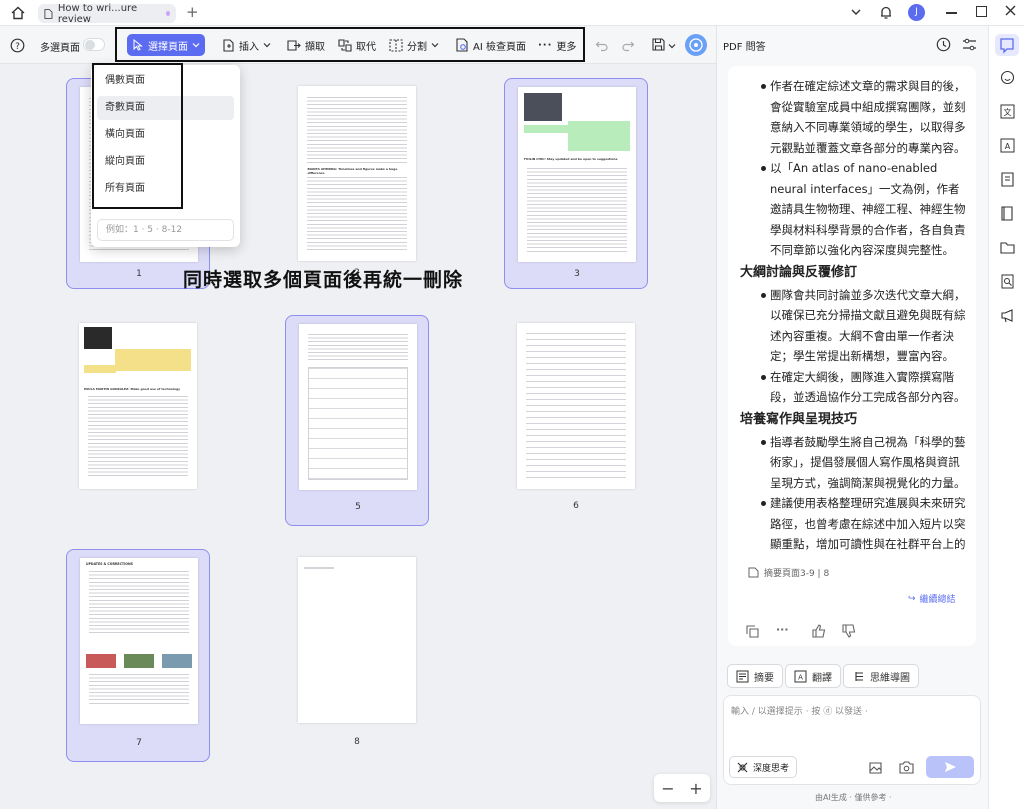 This screenshot has height=809, width=1024. What do you see at coordinates (696, 45) in the screenshot?
I see `ai-assistant-icon` at bounding box center [696, 45].